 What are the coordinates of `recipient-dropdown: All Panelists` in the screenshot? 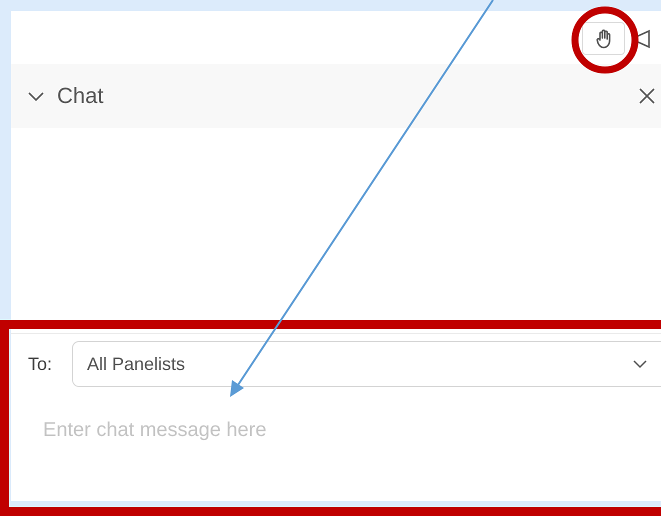 It's located at (366, 364).